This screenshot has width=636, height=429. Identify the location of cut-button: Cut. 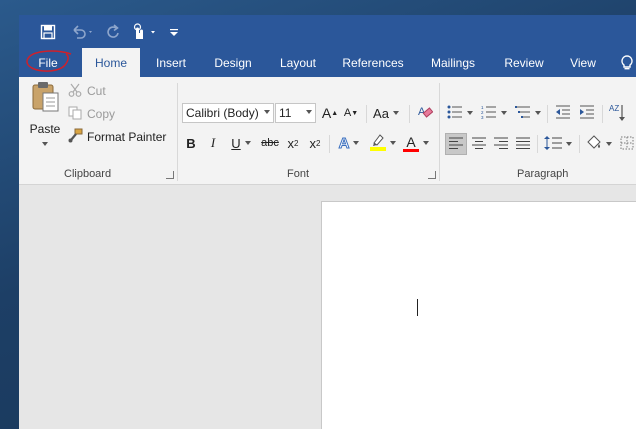
(87, 91).